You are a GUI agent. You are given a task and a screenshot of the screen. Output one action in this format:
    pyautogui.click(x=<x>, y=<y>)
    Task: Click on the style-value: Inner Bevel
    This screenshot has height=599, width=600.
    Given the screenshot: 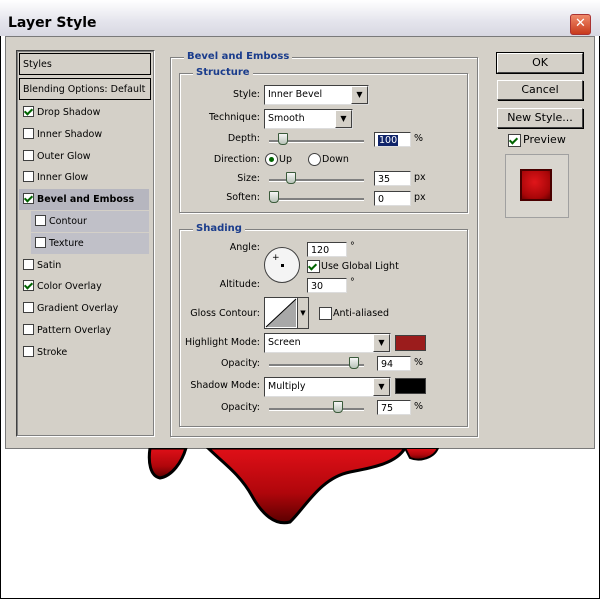 What is the action you would take?
    pyautogui.click(x=295, y=94)
    